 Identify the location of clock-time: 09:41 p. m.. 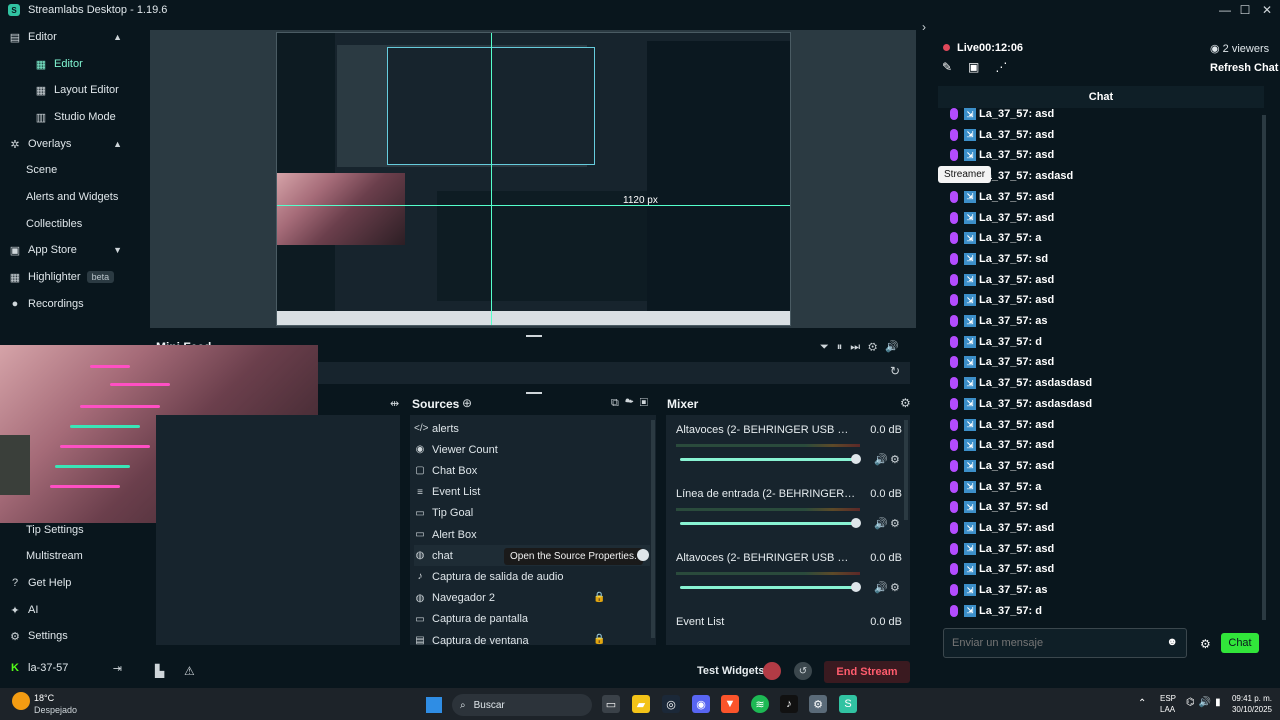
(1247, 698).